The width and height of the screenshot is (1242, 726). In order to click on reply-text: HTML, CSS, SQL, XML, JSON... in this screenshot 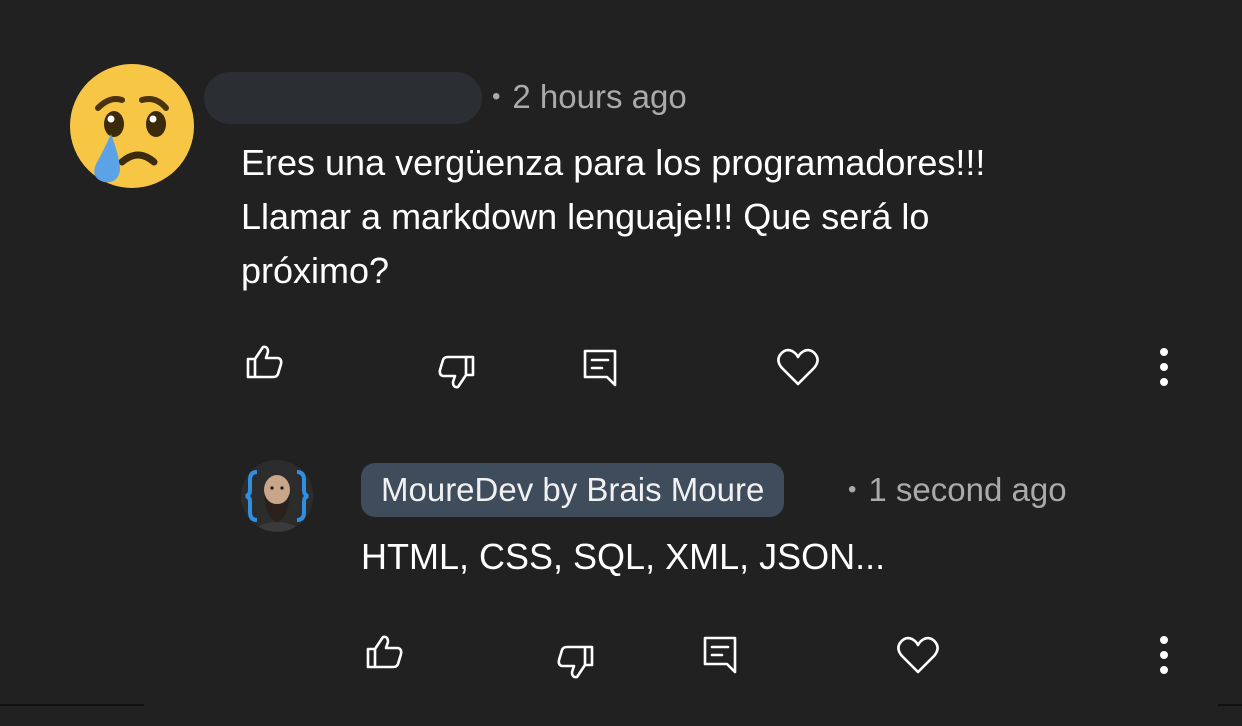, I will do `click(623, 556)`.